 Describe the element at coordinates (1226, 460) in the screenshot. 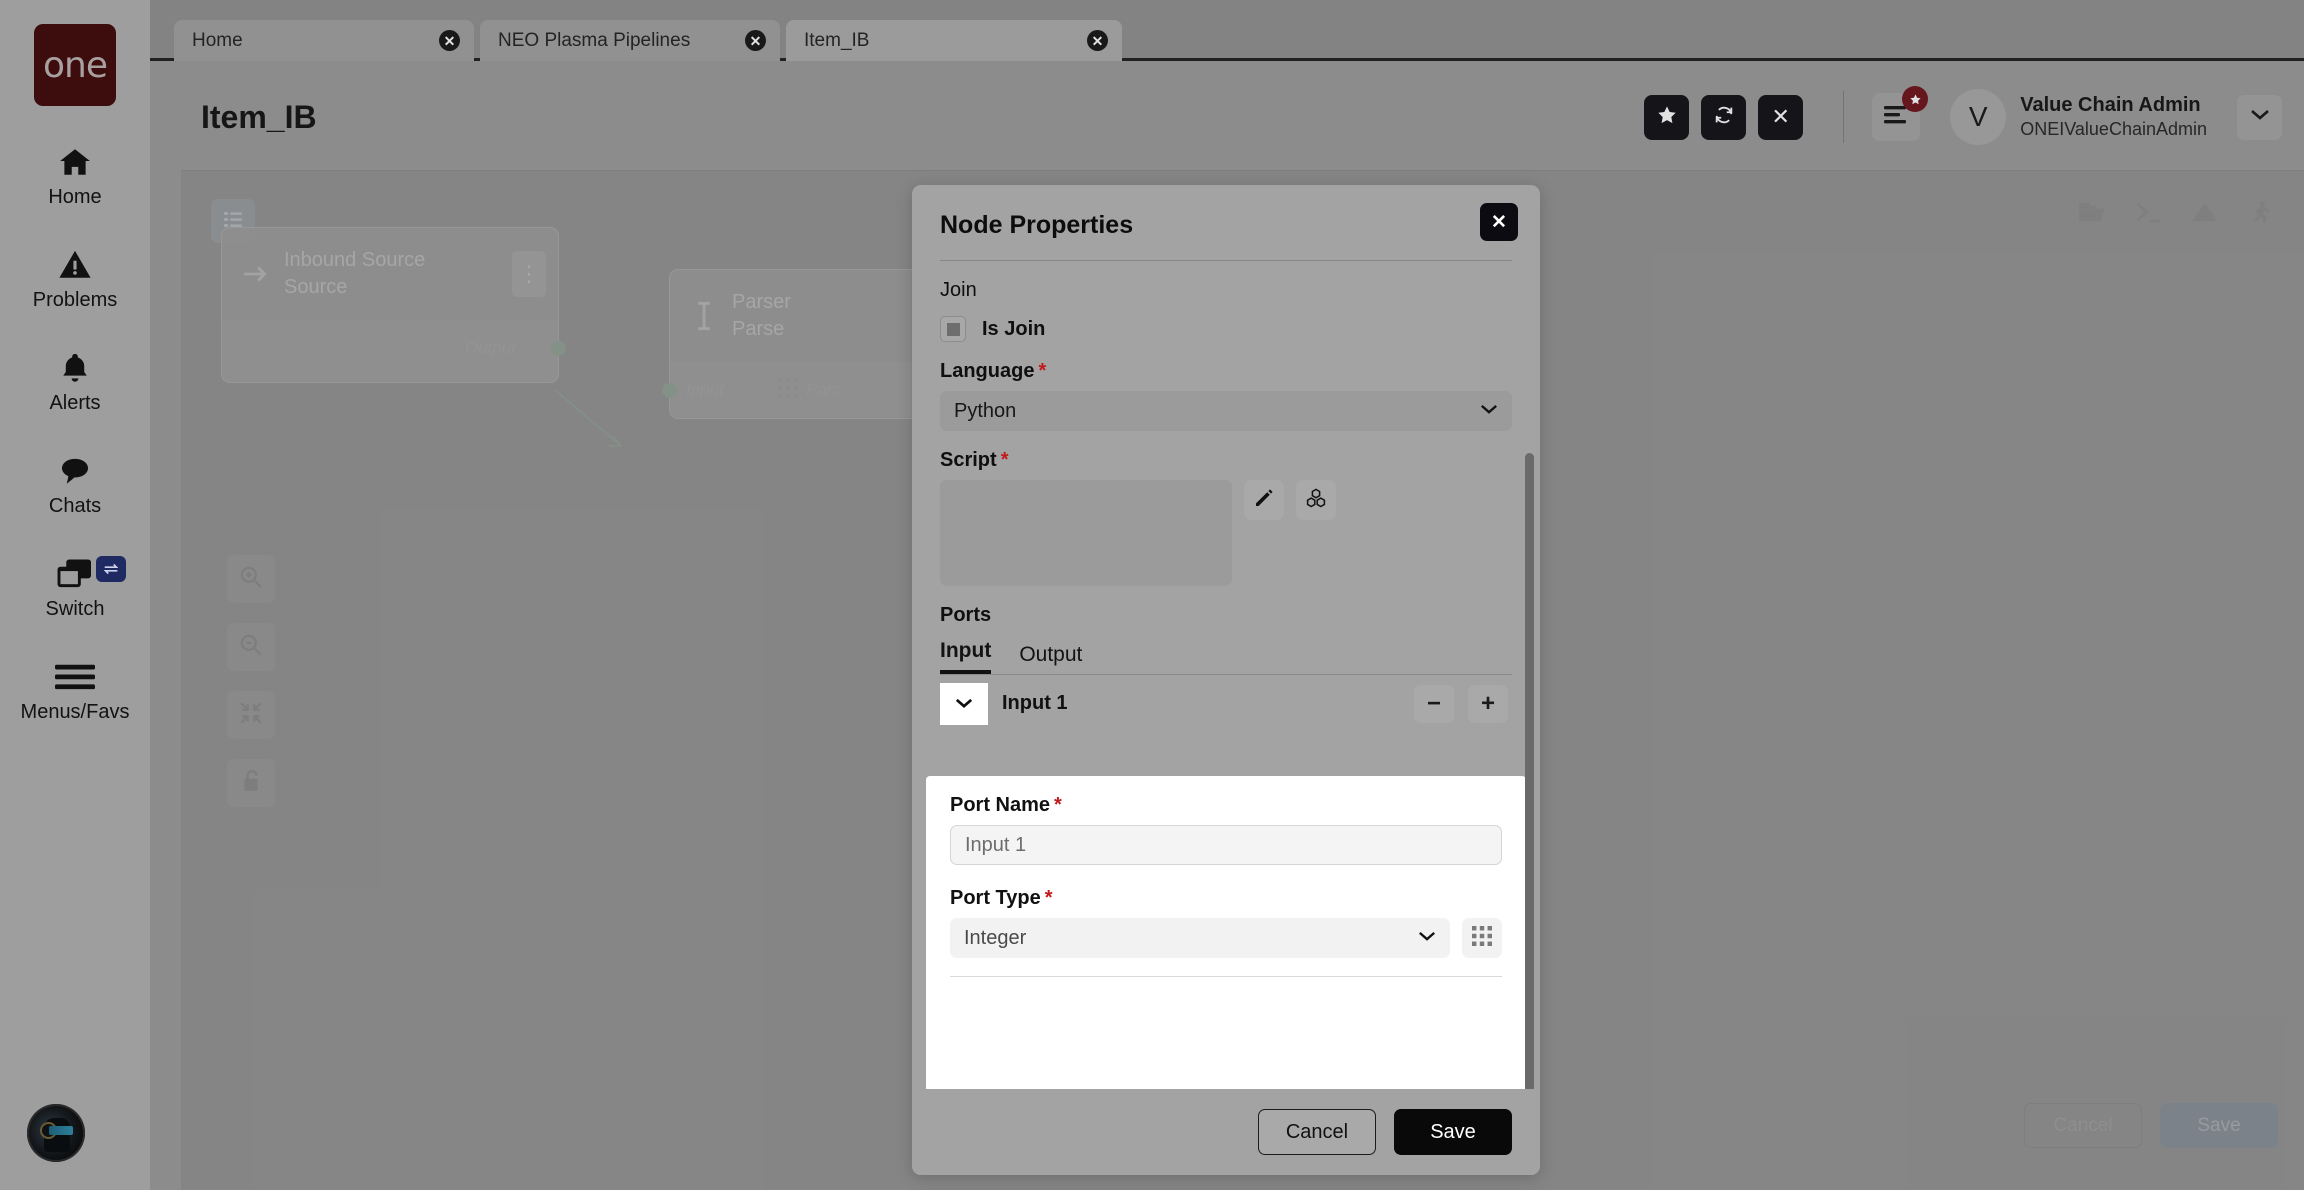

I see `script-label: Script *` at that location.